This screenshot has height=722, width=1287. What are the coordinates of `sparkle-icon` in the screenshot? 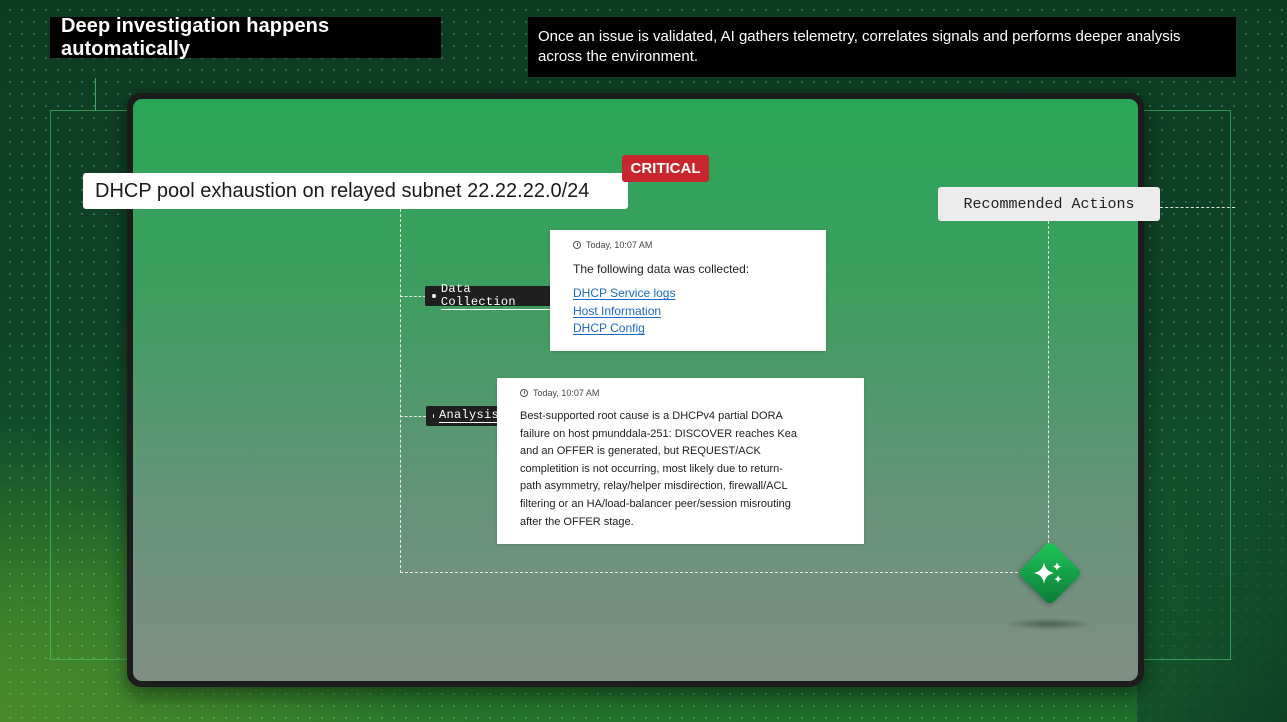 It's located at (1048, 573).